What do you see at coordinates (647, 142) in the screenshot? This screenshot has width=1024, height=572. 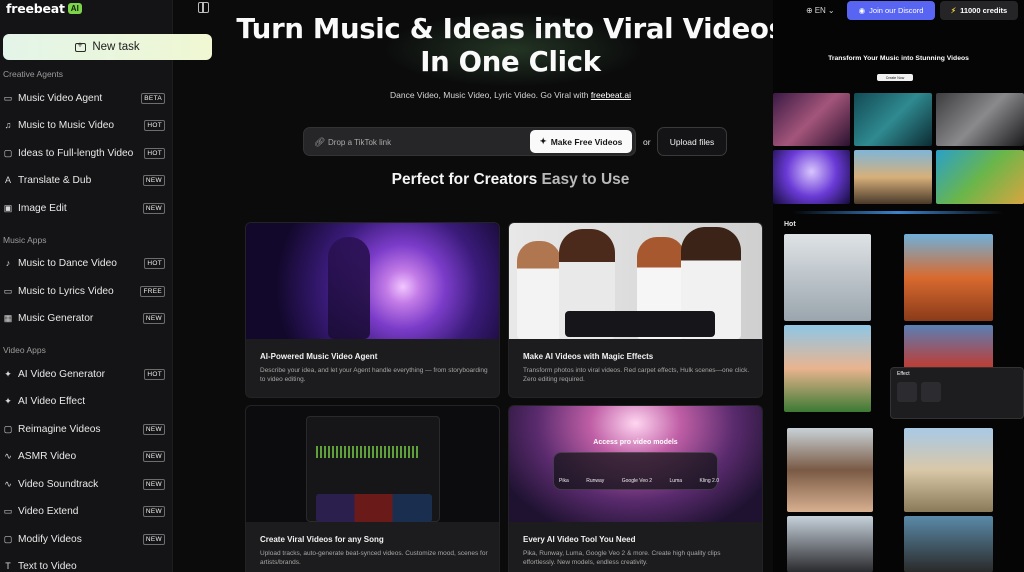 I see `or-text: or` at bounding box center [647, 142].